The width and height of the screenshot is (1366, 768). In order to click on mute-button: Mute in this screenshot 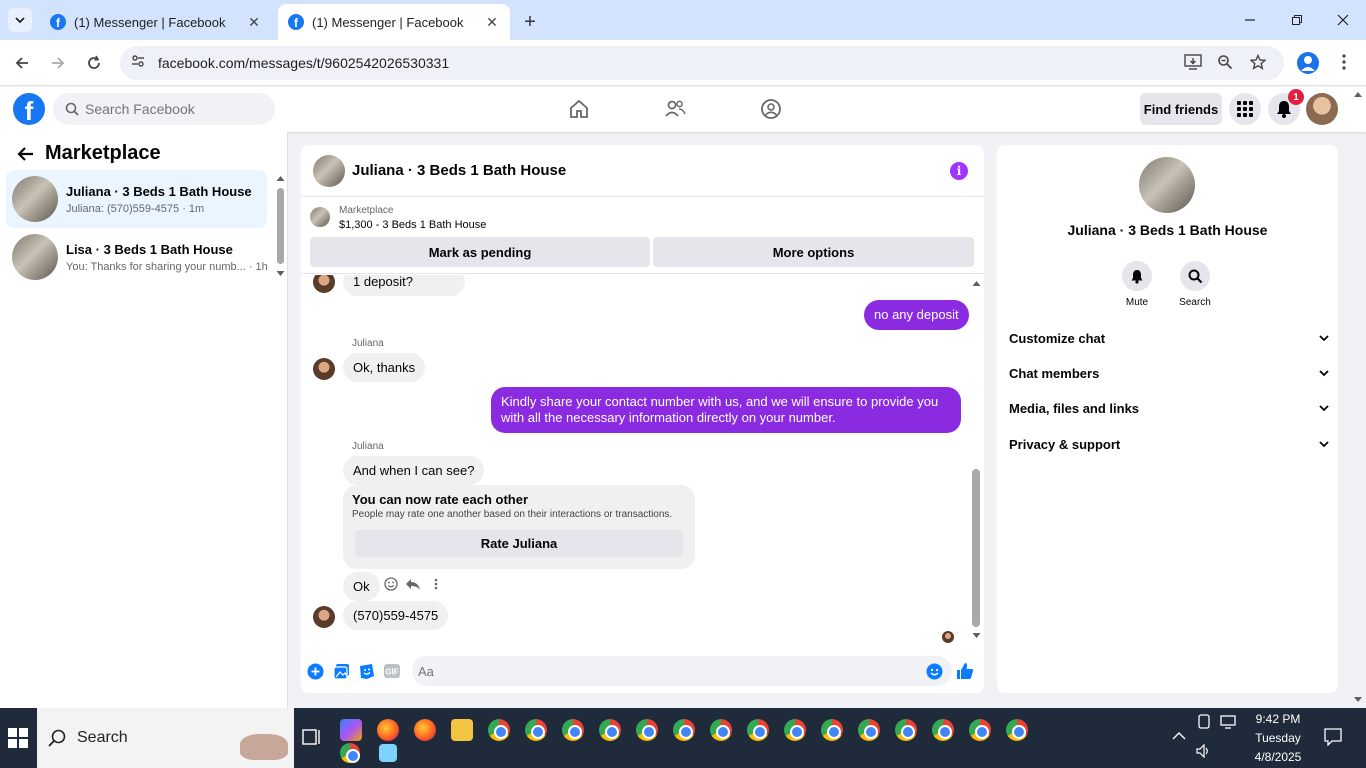, I will do `click(1137, 284)`.